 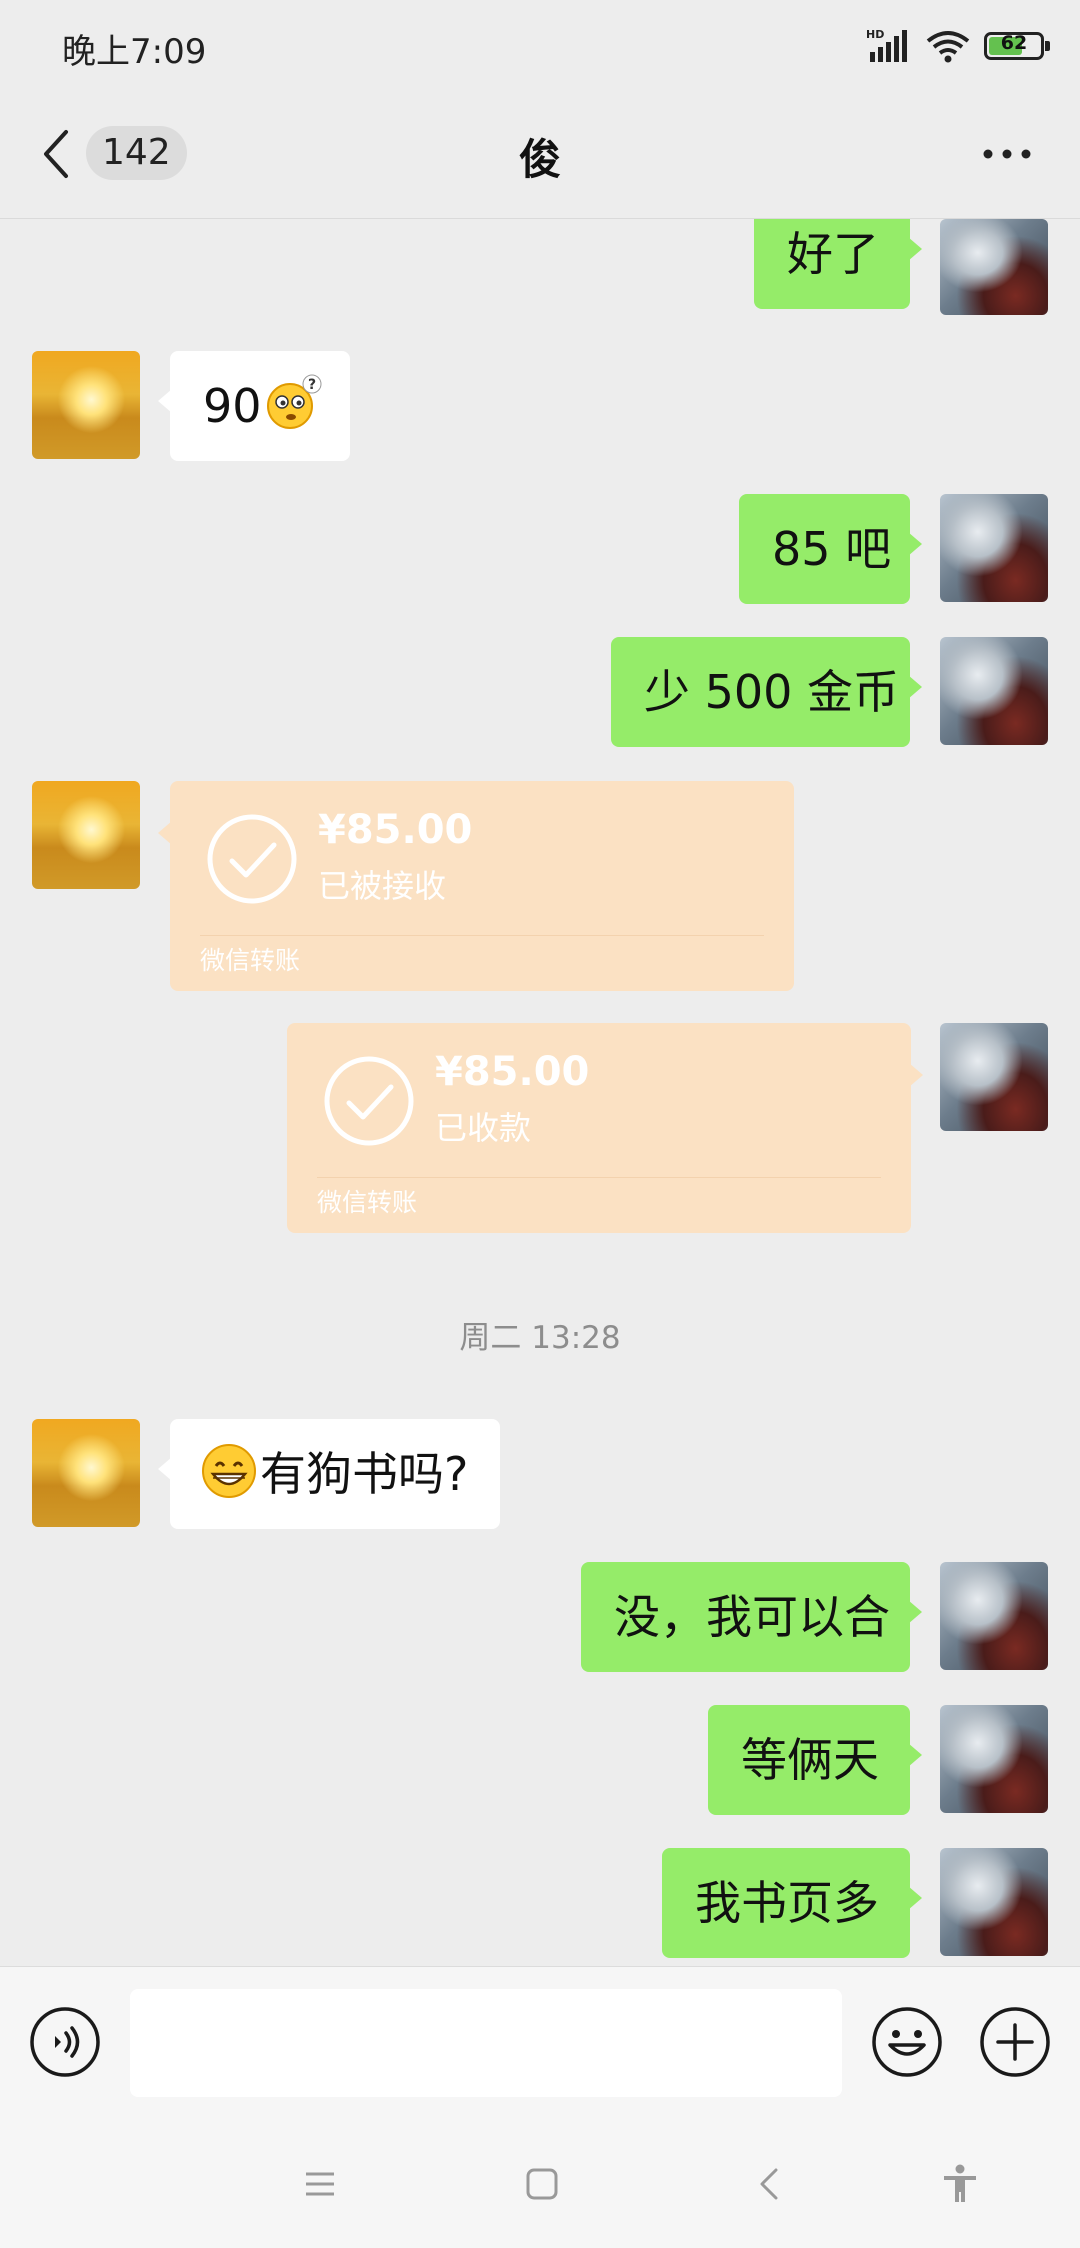 What do you see at coordinates (134, 52) in the screenshot?
I see `status-time: 晚上7:09` at bounding box center [134, 52].